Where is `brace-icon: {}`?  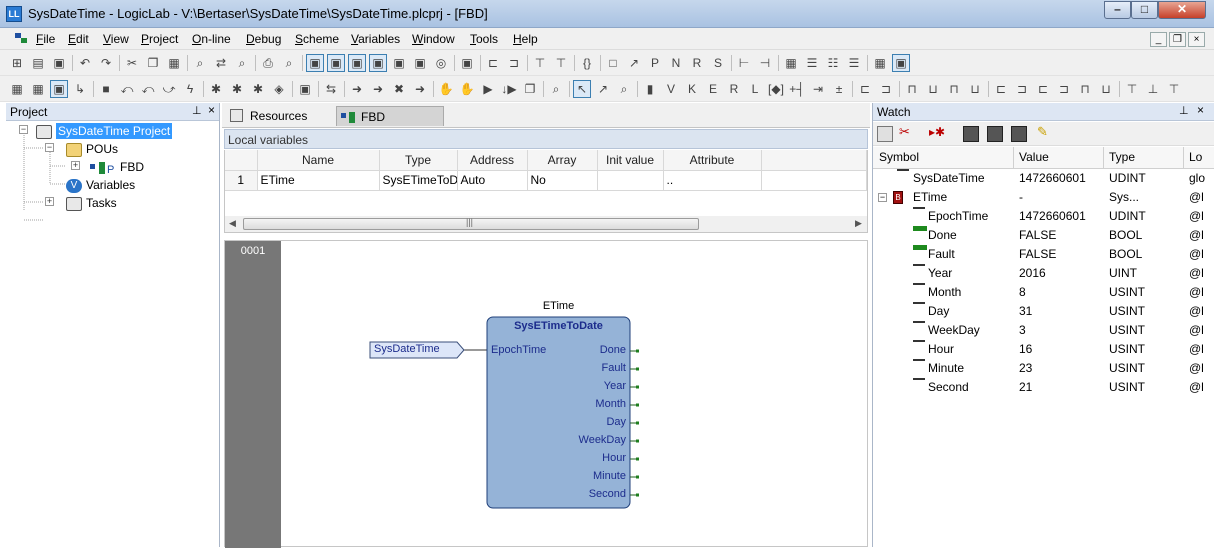
brace-icon: {} is located at coordinates (587, 63).